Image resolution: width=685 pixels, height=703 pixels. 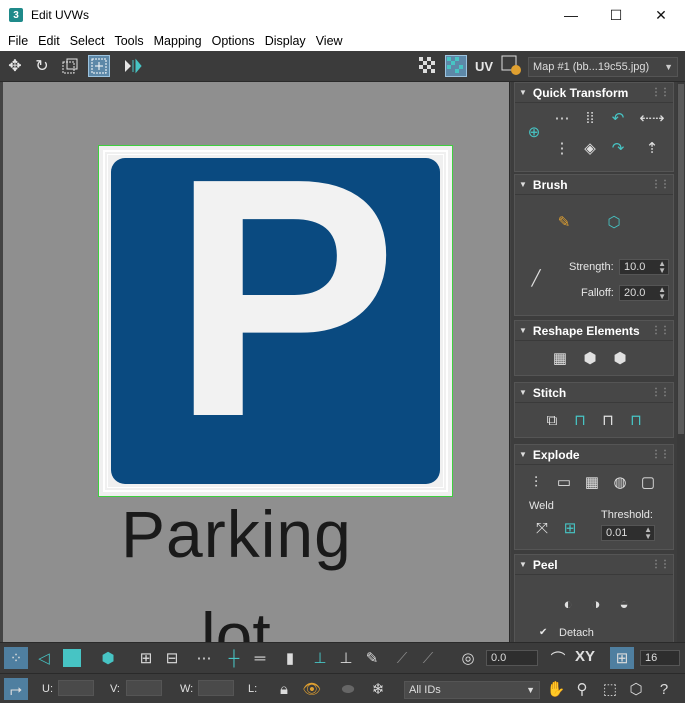 What do you see at coordinates (346, 658) in the screenshot?
I see `loop-shrink-icon: ⊥` at bounding box center [346, 658].